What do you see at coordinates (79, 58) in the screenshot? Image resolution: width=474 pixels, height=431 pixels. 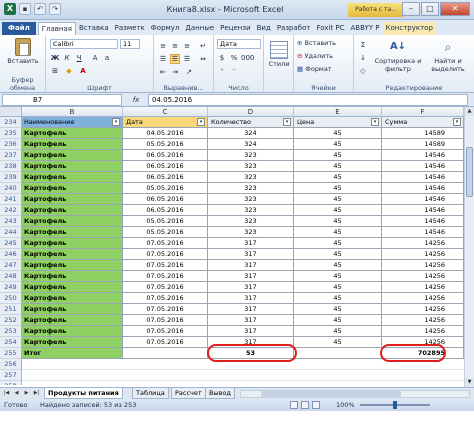 I see `underline-icon: Ч` at bounding box center [79, 58].